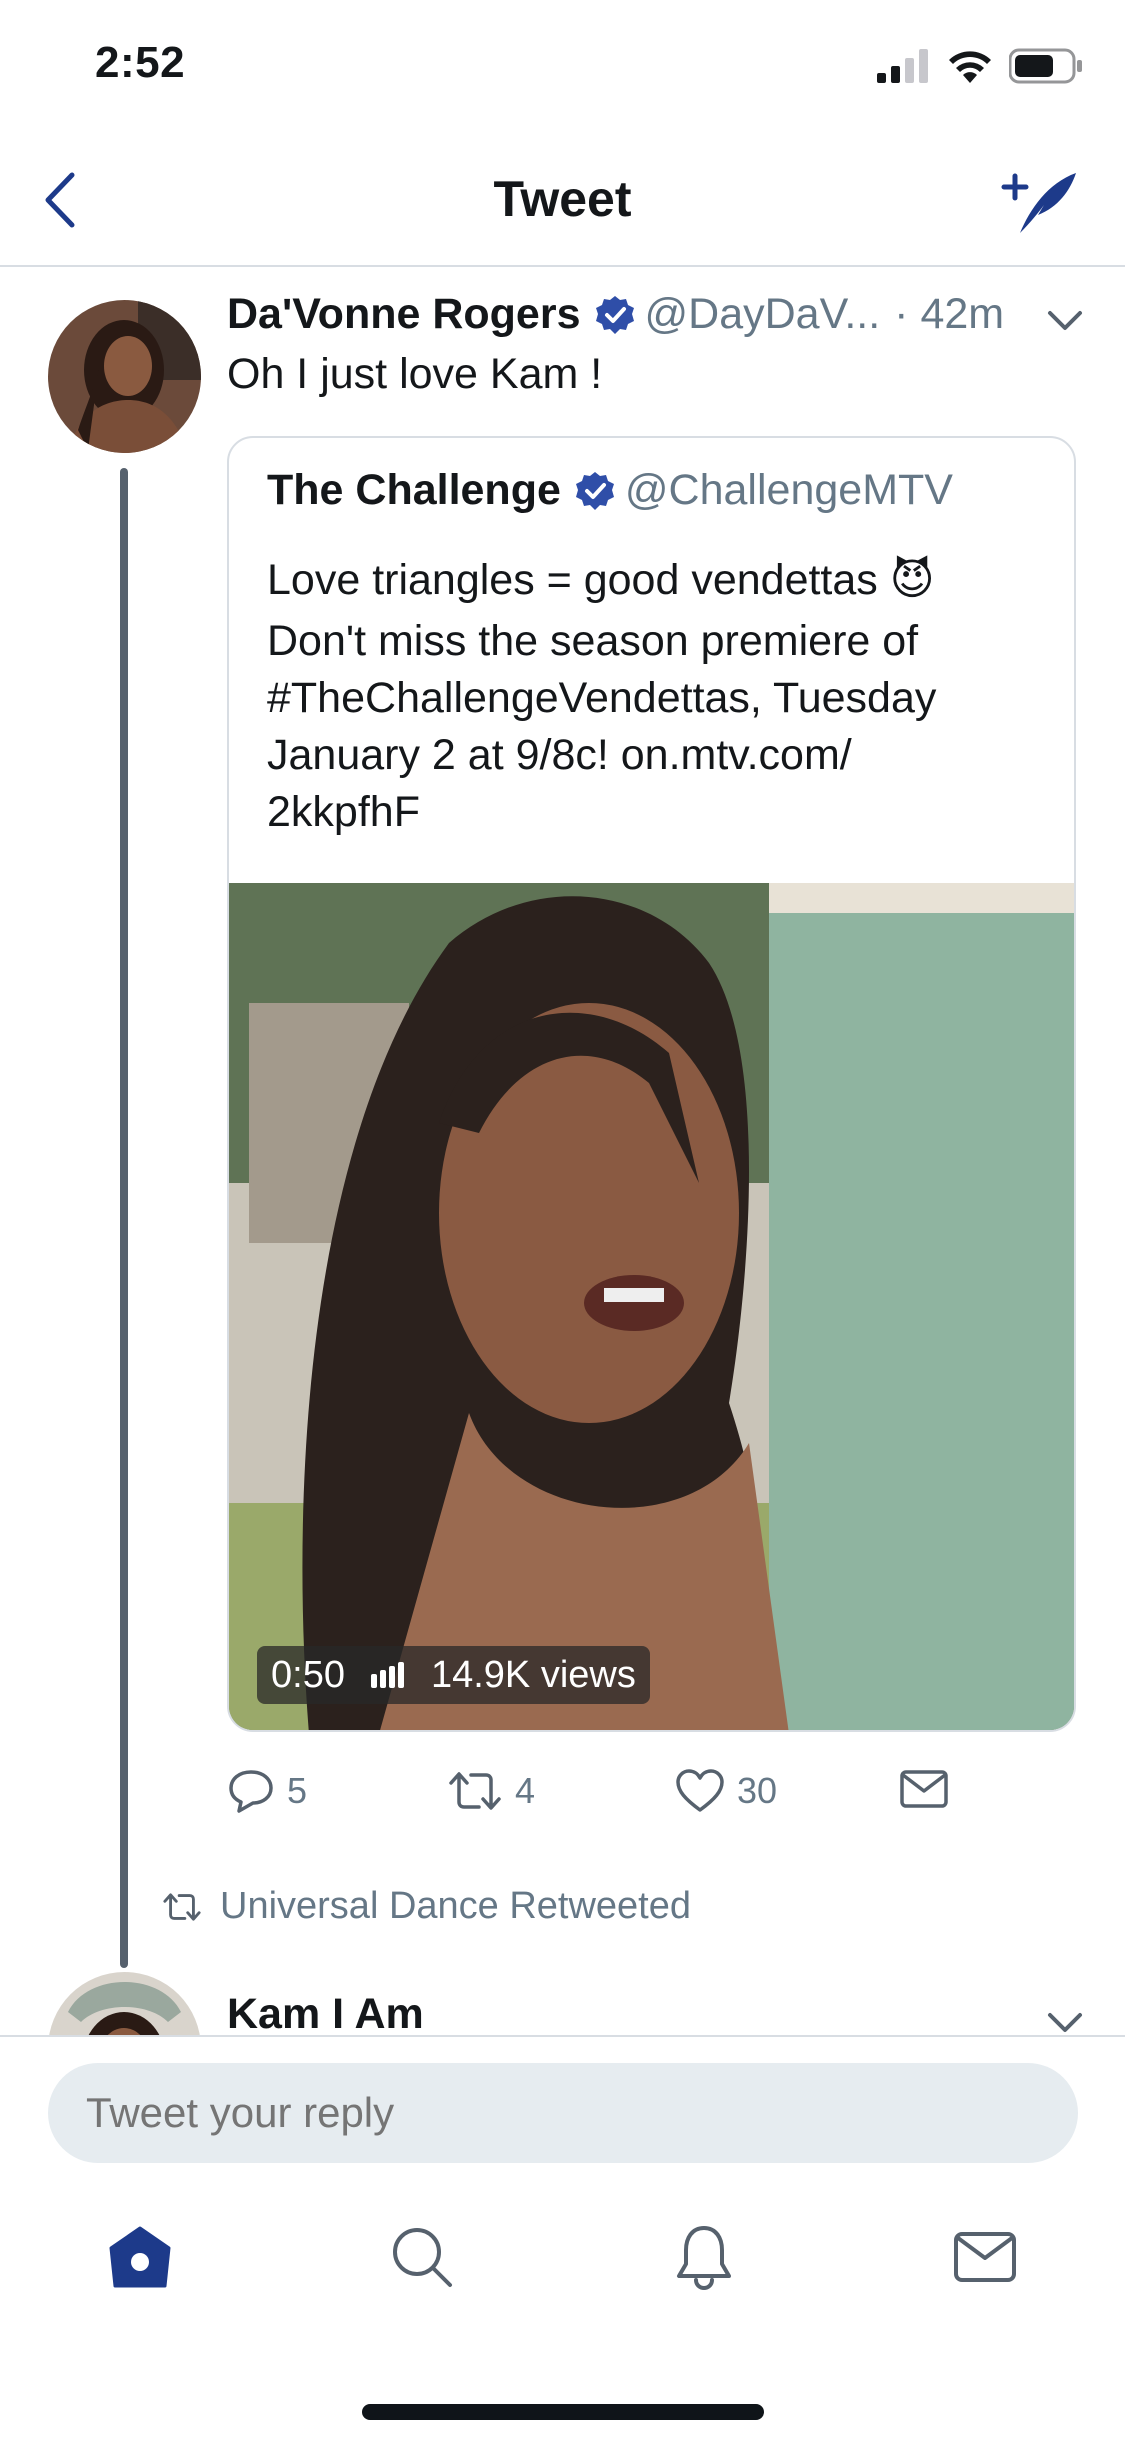 The height and width of the screenshot is (2438, 1125). I want to click on quoted-text-line: Don't miss the season premiere of, so click(593, 641).